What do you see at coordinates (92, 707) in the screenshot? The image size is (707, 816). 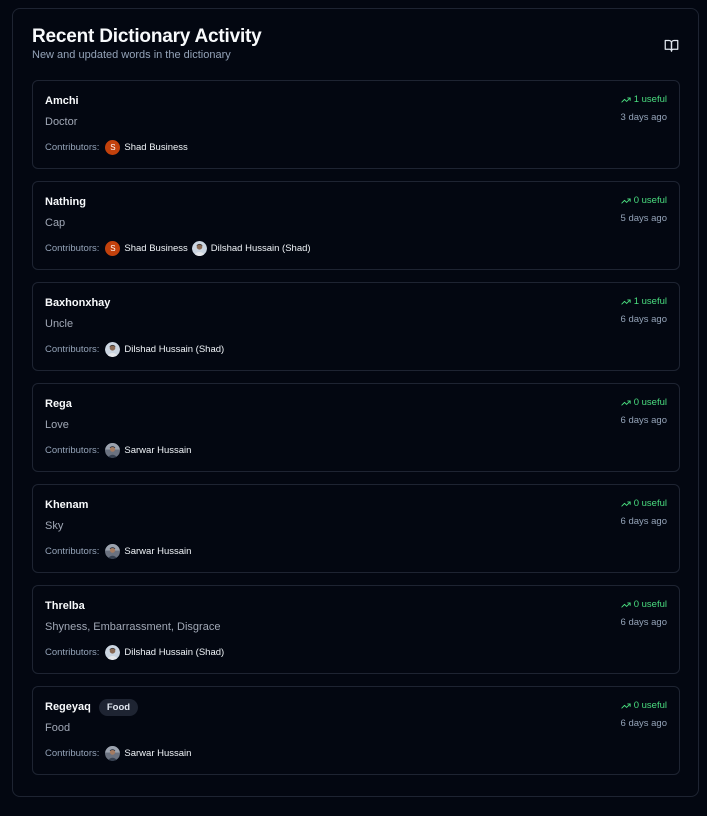 I see `word-row: Regeyaq Food` at bounding box center [92, 707].